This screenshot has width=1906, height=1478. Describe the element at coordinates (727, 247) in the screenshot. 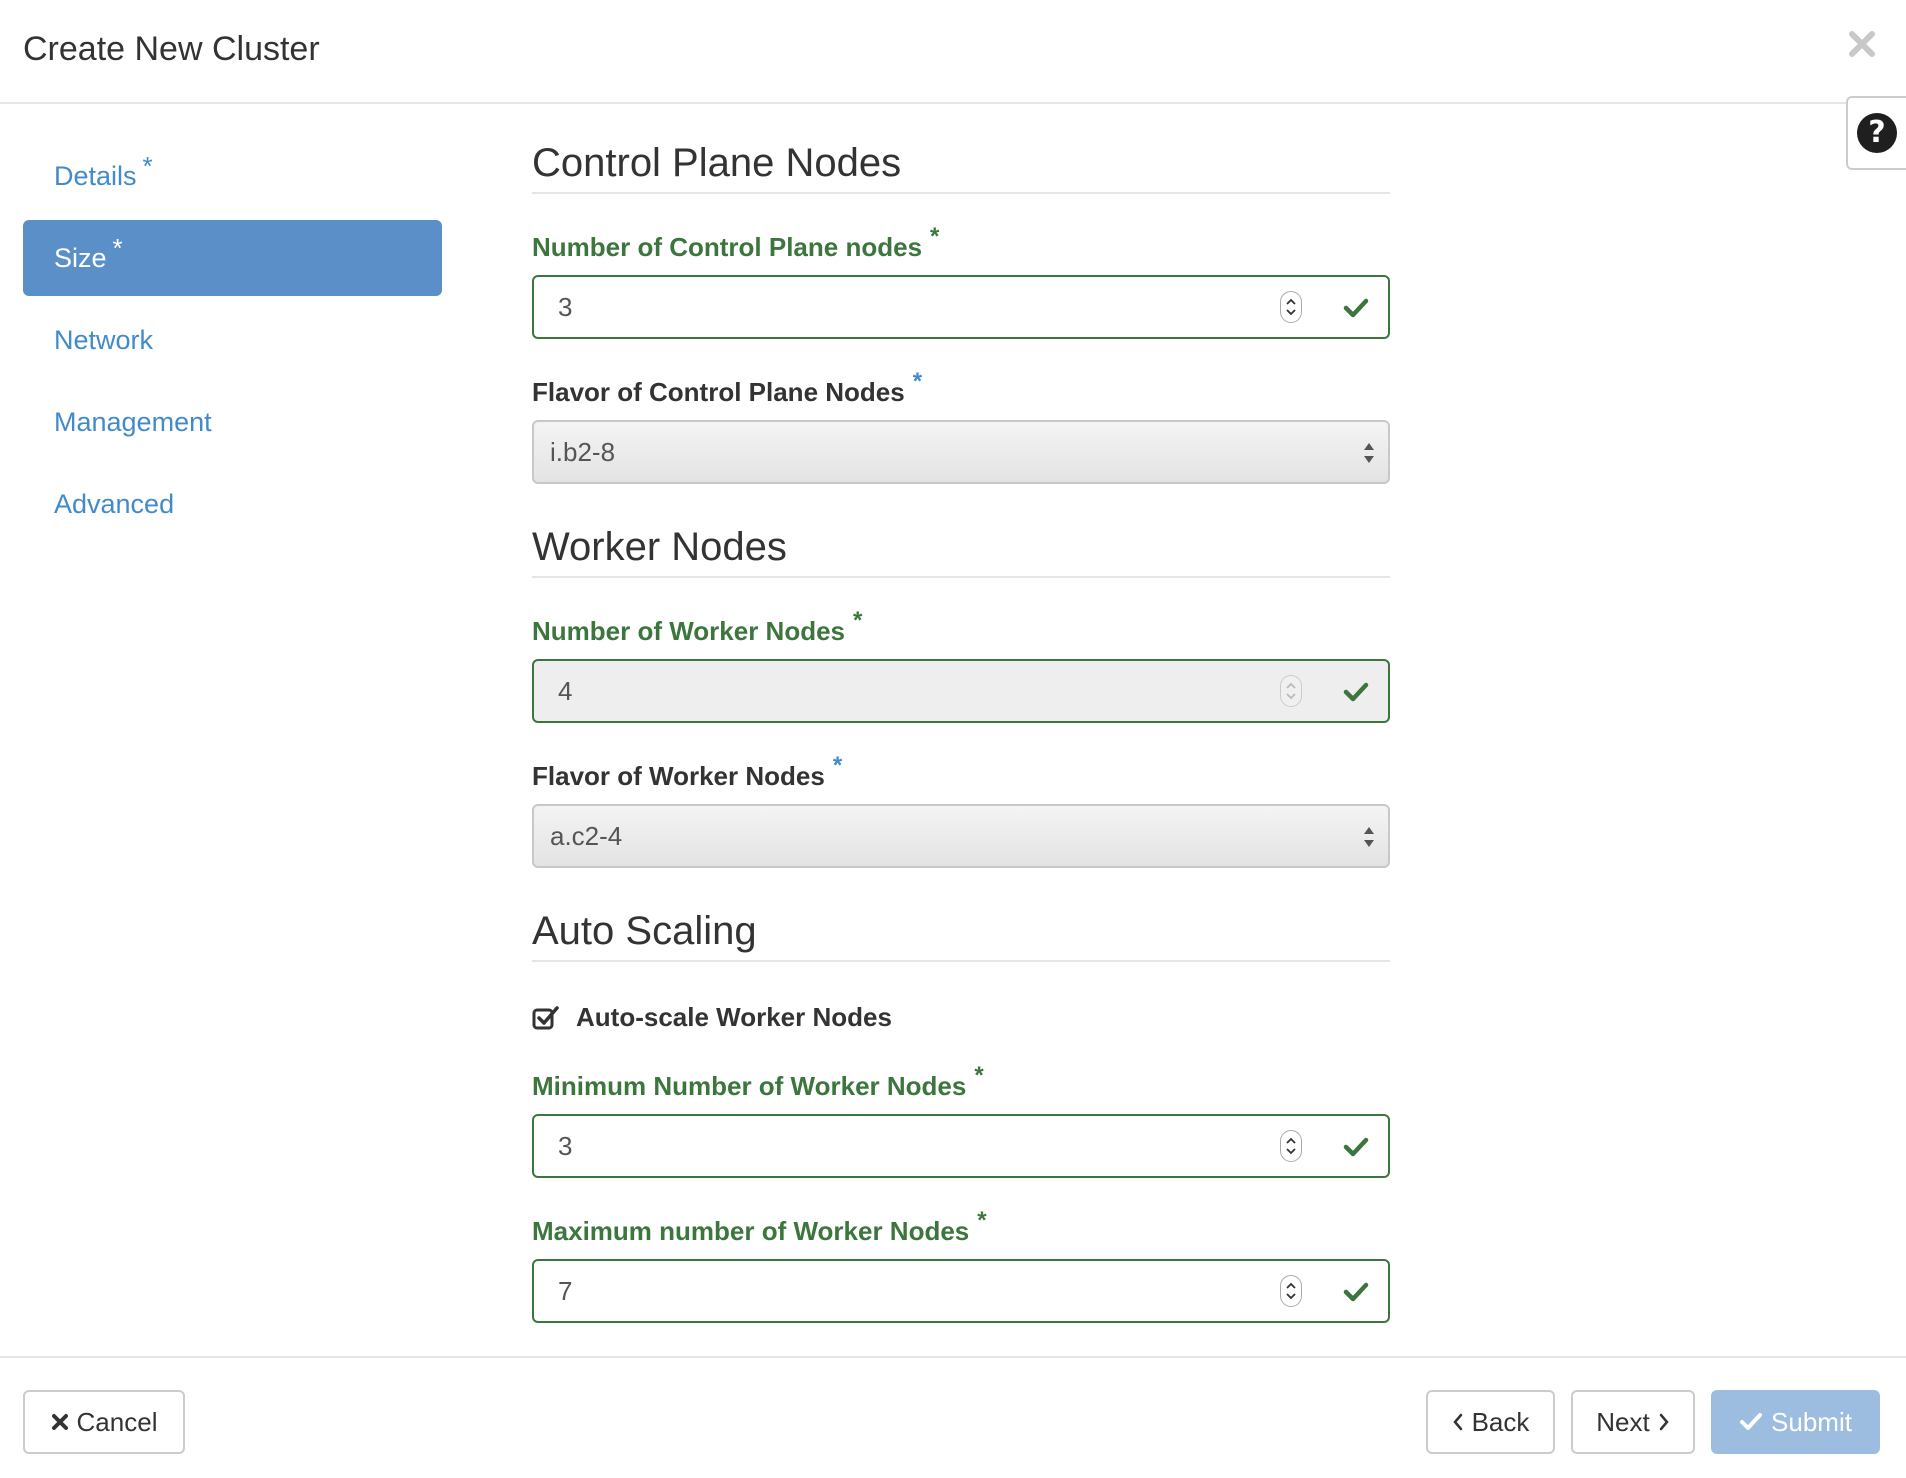

I see `label-text: Number of Control Plane nodes` at that location.